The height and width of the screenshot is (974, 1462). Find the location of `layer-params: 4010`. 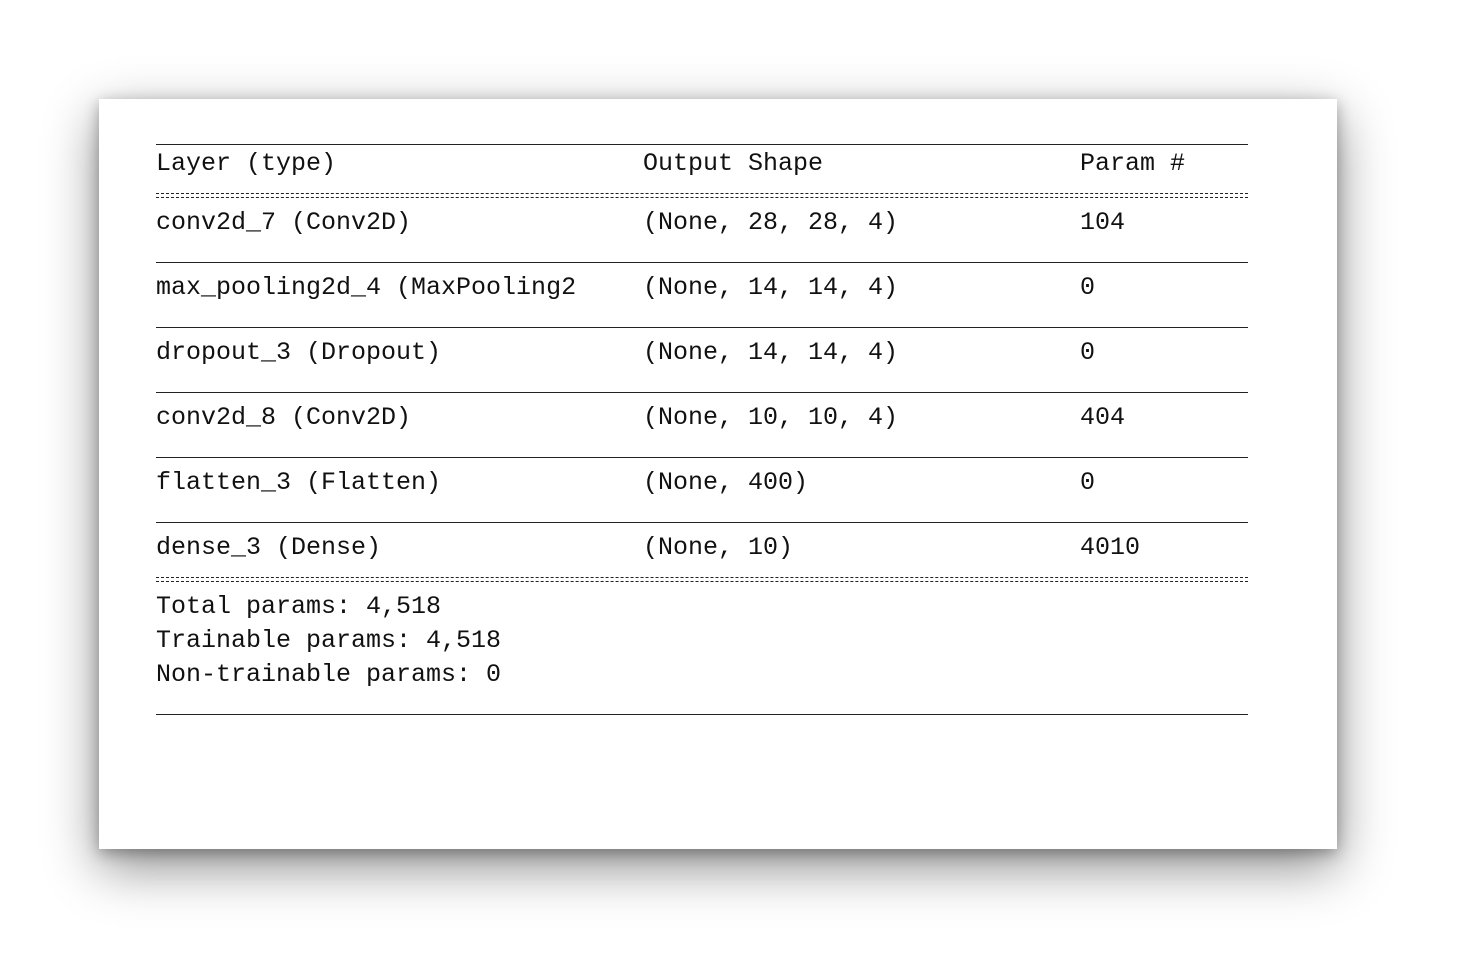

layer-params: 4010 is located at coordinates (1110, 547).